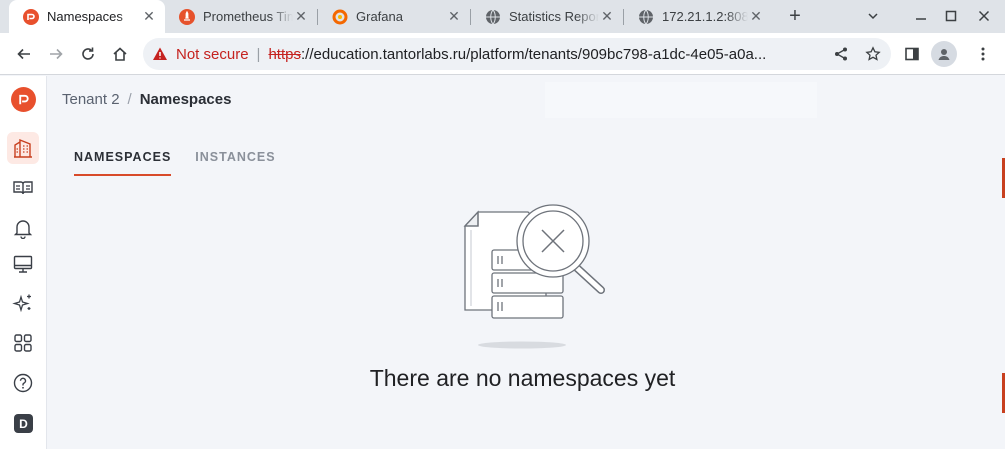 The width and height of the screenshot is (1005, 449). I want to click on tab-title: Statistics Report, so click(554, 16).